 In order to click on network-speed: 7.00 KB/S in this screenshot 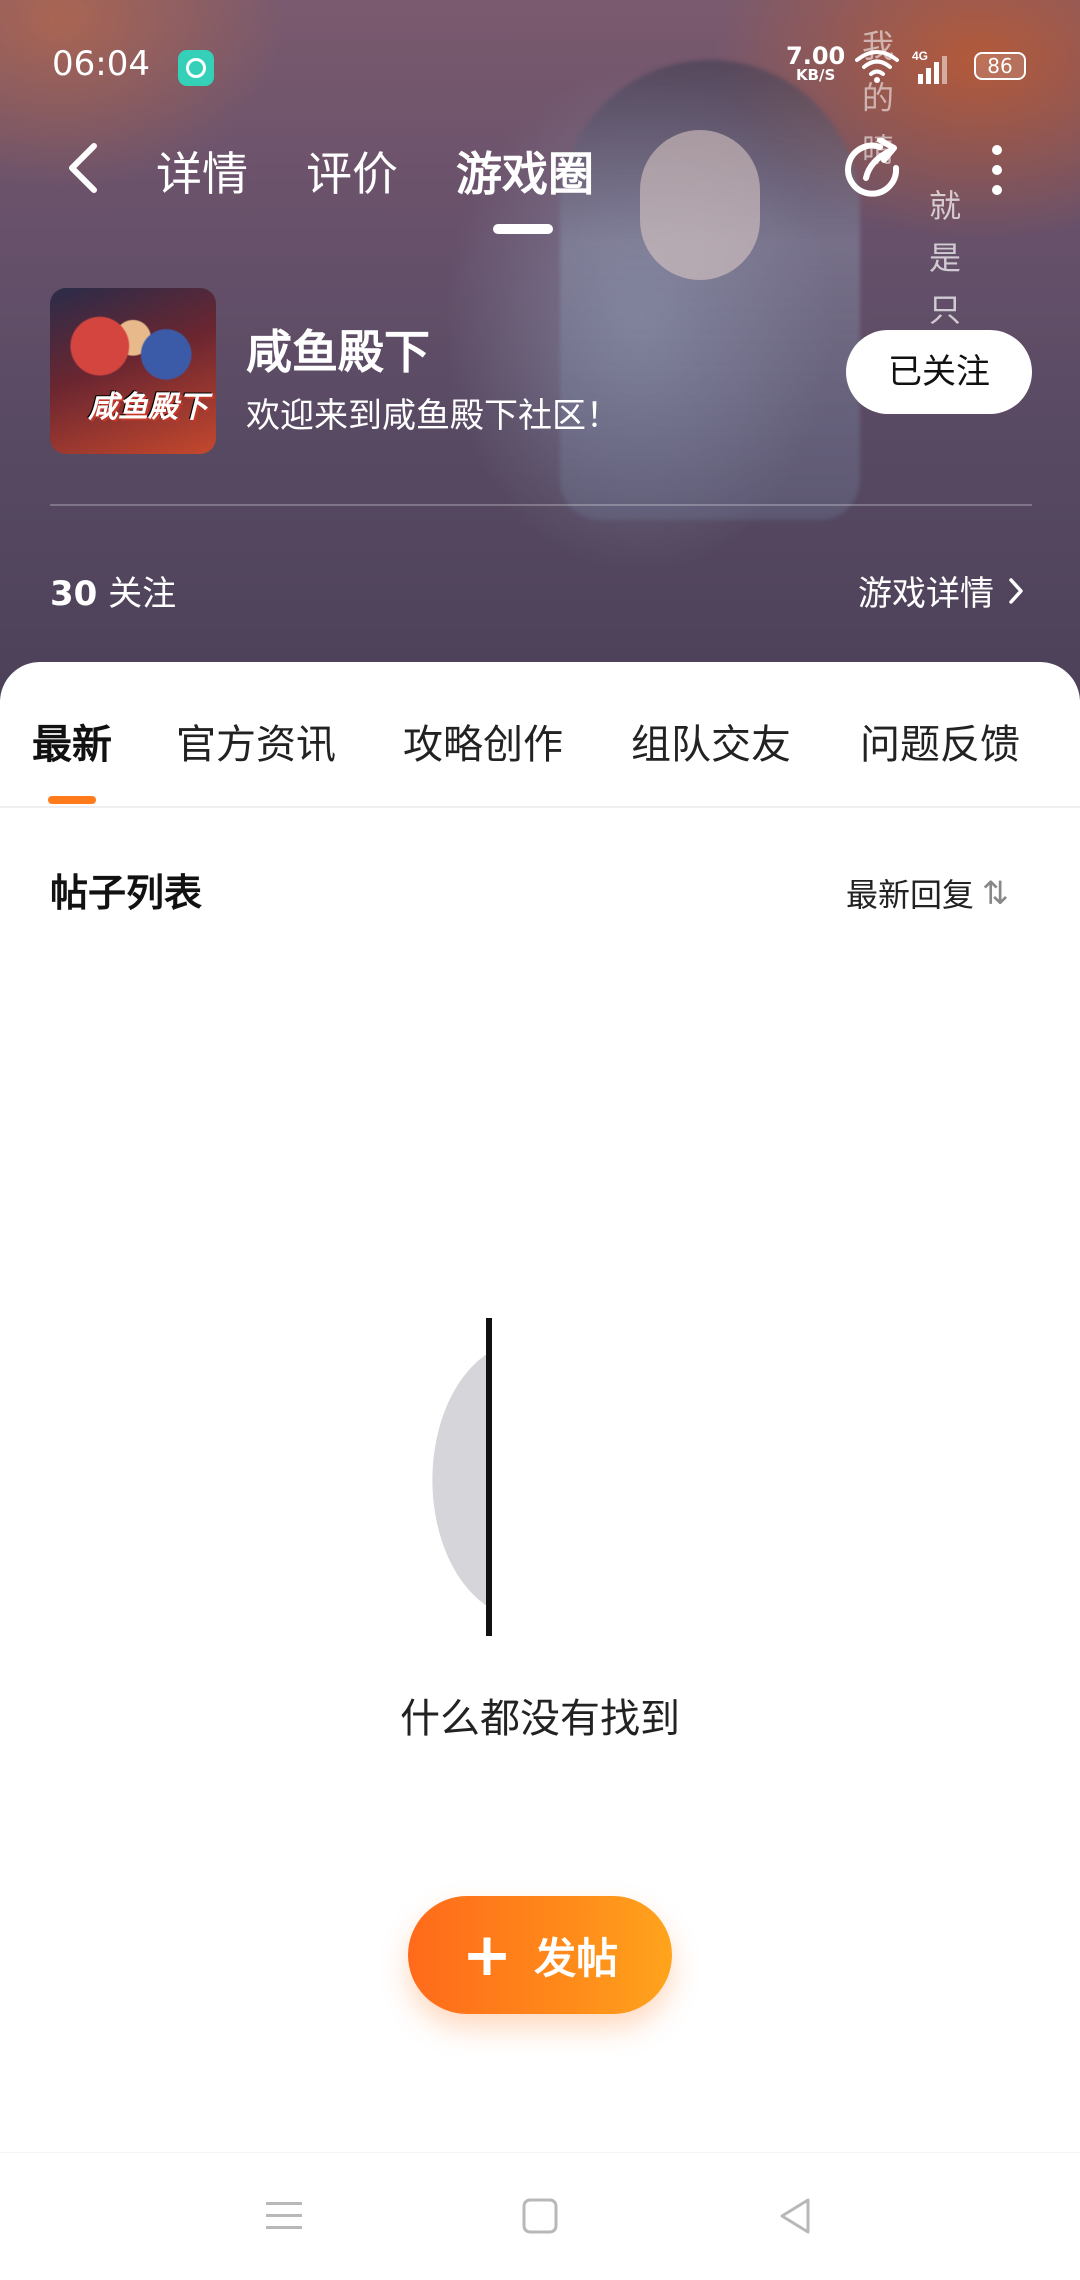, I will do `click(815, 63)`.